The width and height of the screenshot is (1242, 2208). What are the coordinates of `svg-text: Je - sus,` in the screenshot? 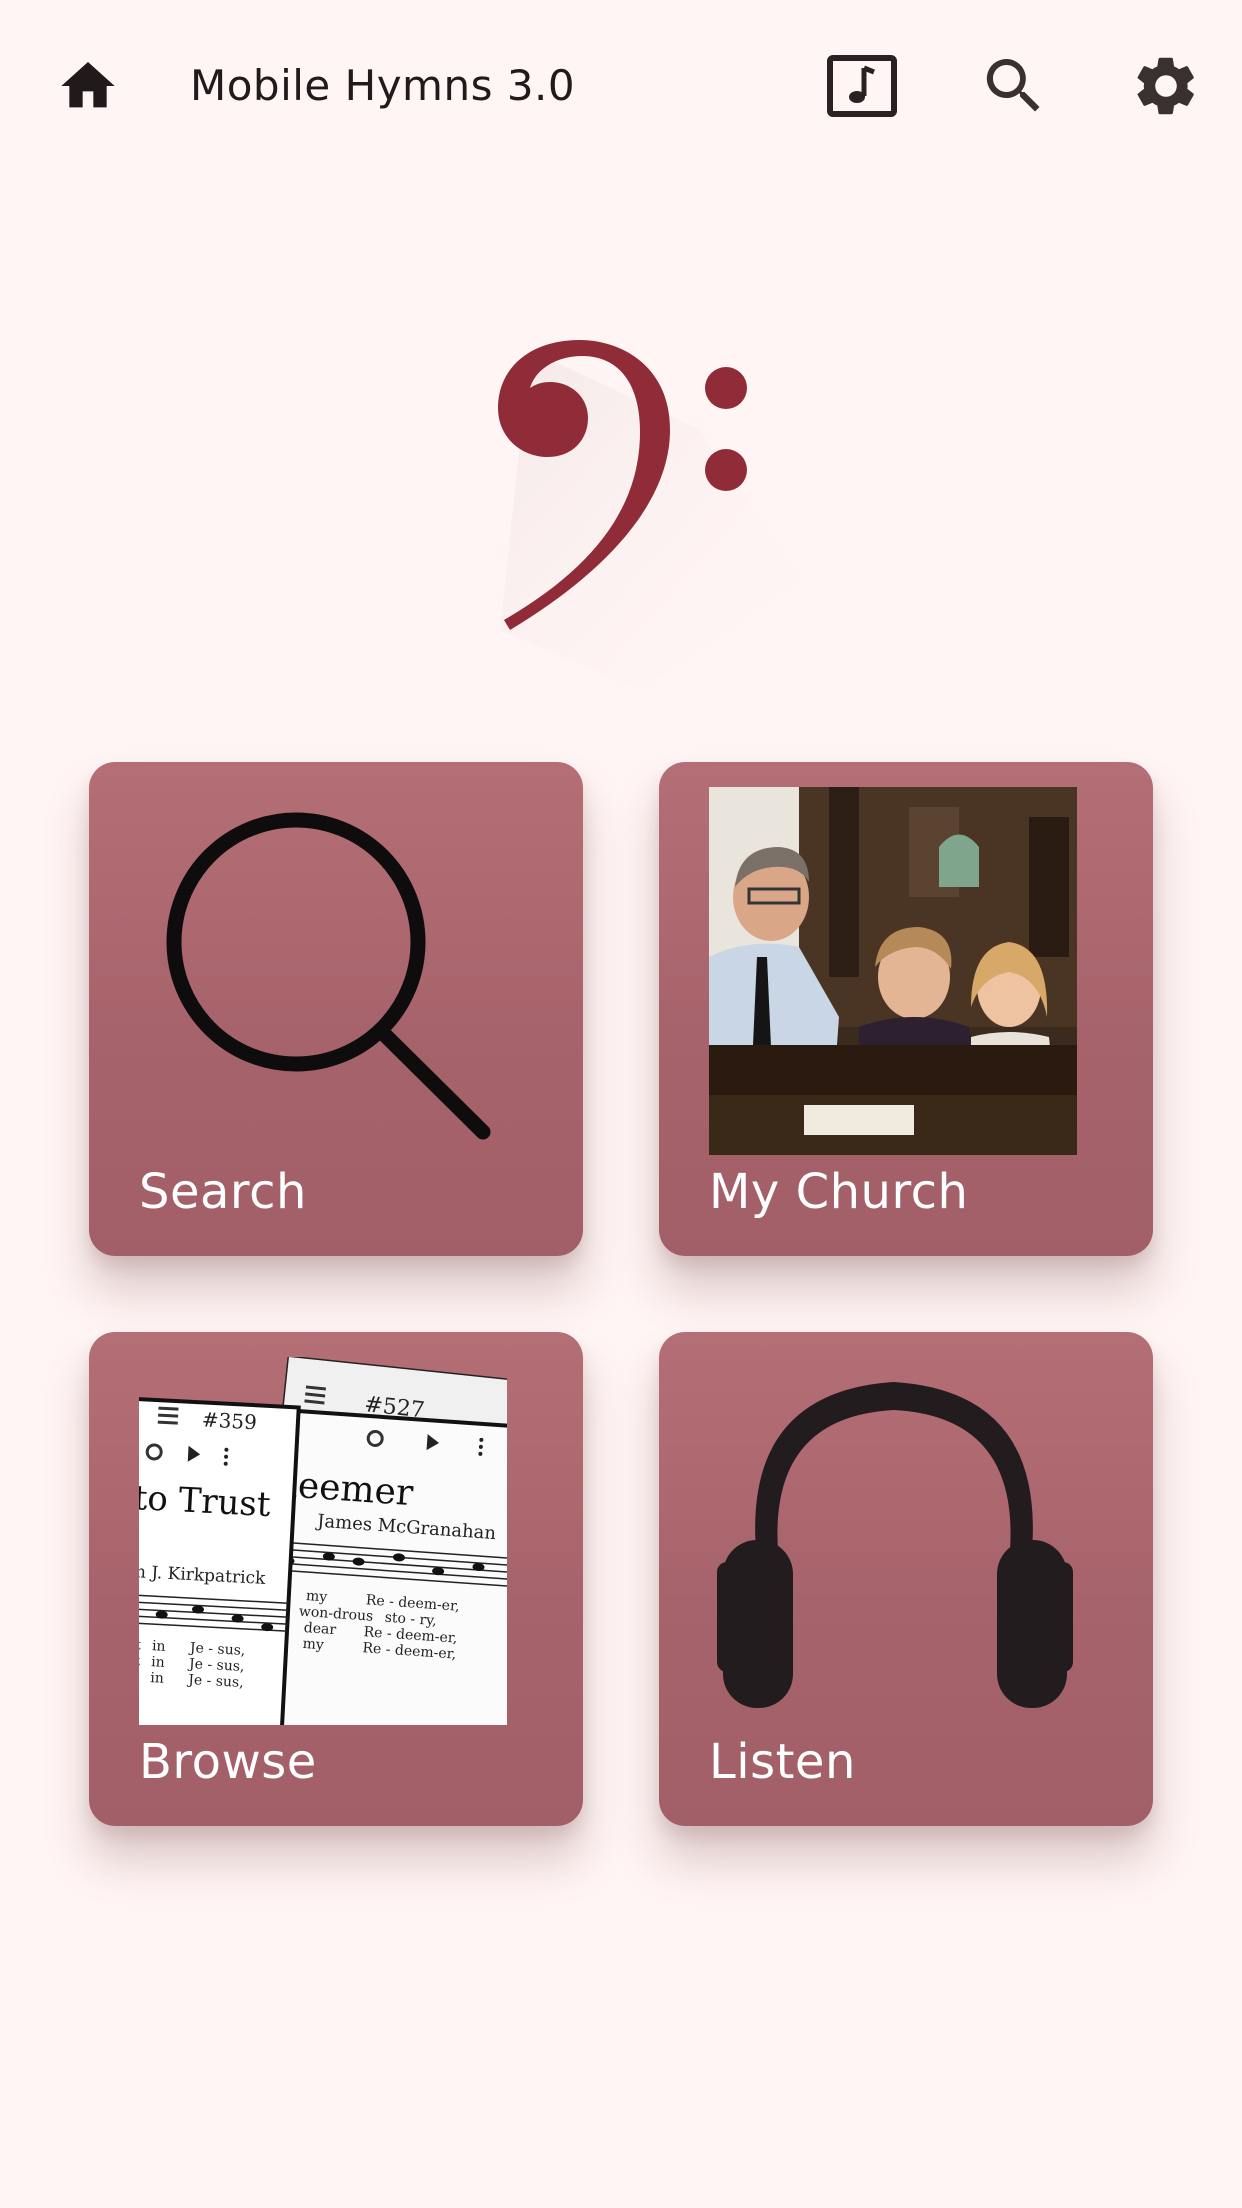 It's located at (215, 1681).